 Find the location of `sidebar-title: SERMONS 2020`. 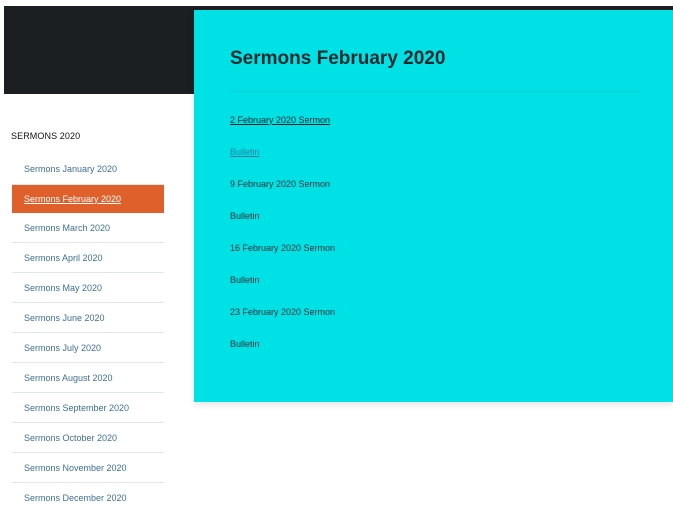

sidebar-title: SERMONS 2020 is located at coordinates (46, 136).